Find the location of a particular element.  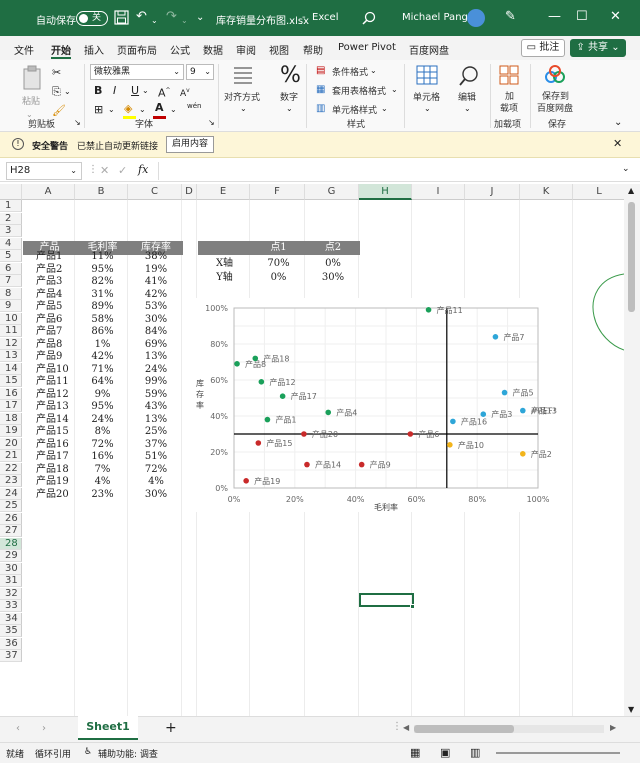

table-cell-products: 产品14 is located at coordinates (56, 420).